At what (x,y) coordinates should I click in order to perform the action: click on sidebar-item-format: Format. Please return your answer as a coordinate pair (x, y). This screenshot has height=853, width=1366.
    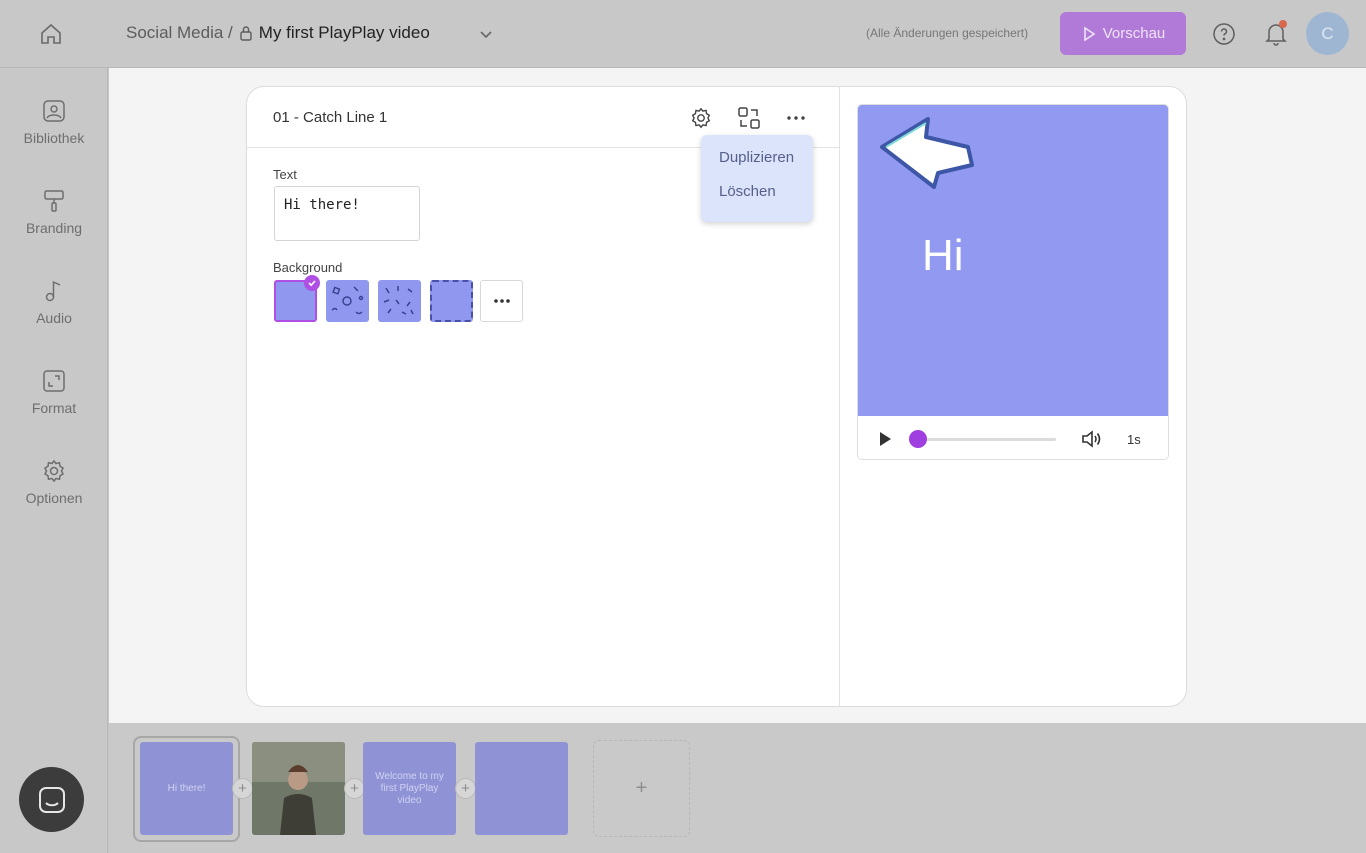
    Looking at the image, I should click on (54, 403).